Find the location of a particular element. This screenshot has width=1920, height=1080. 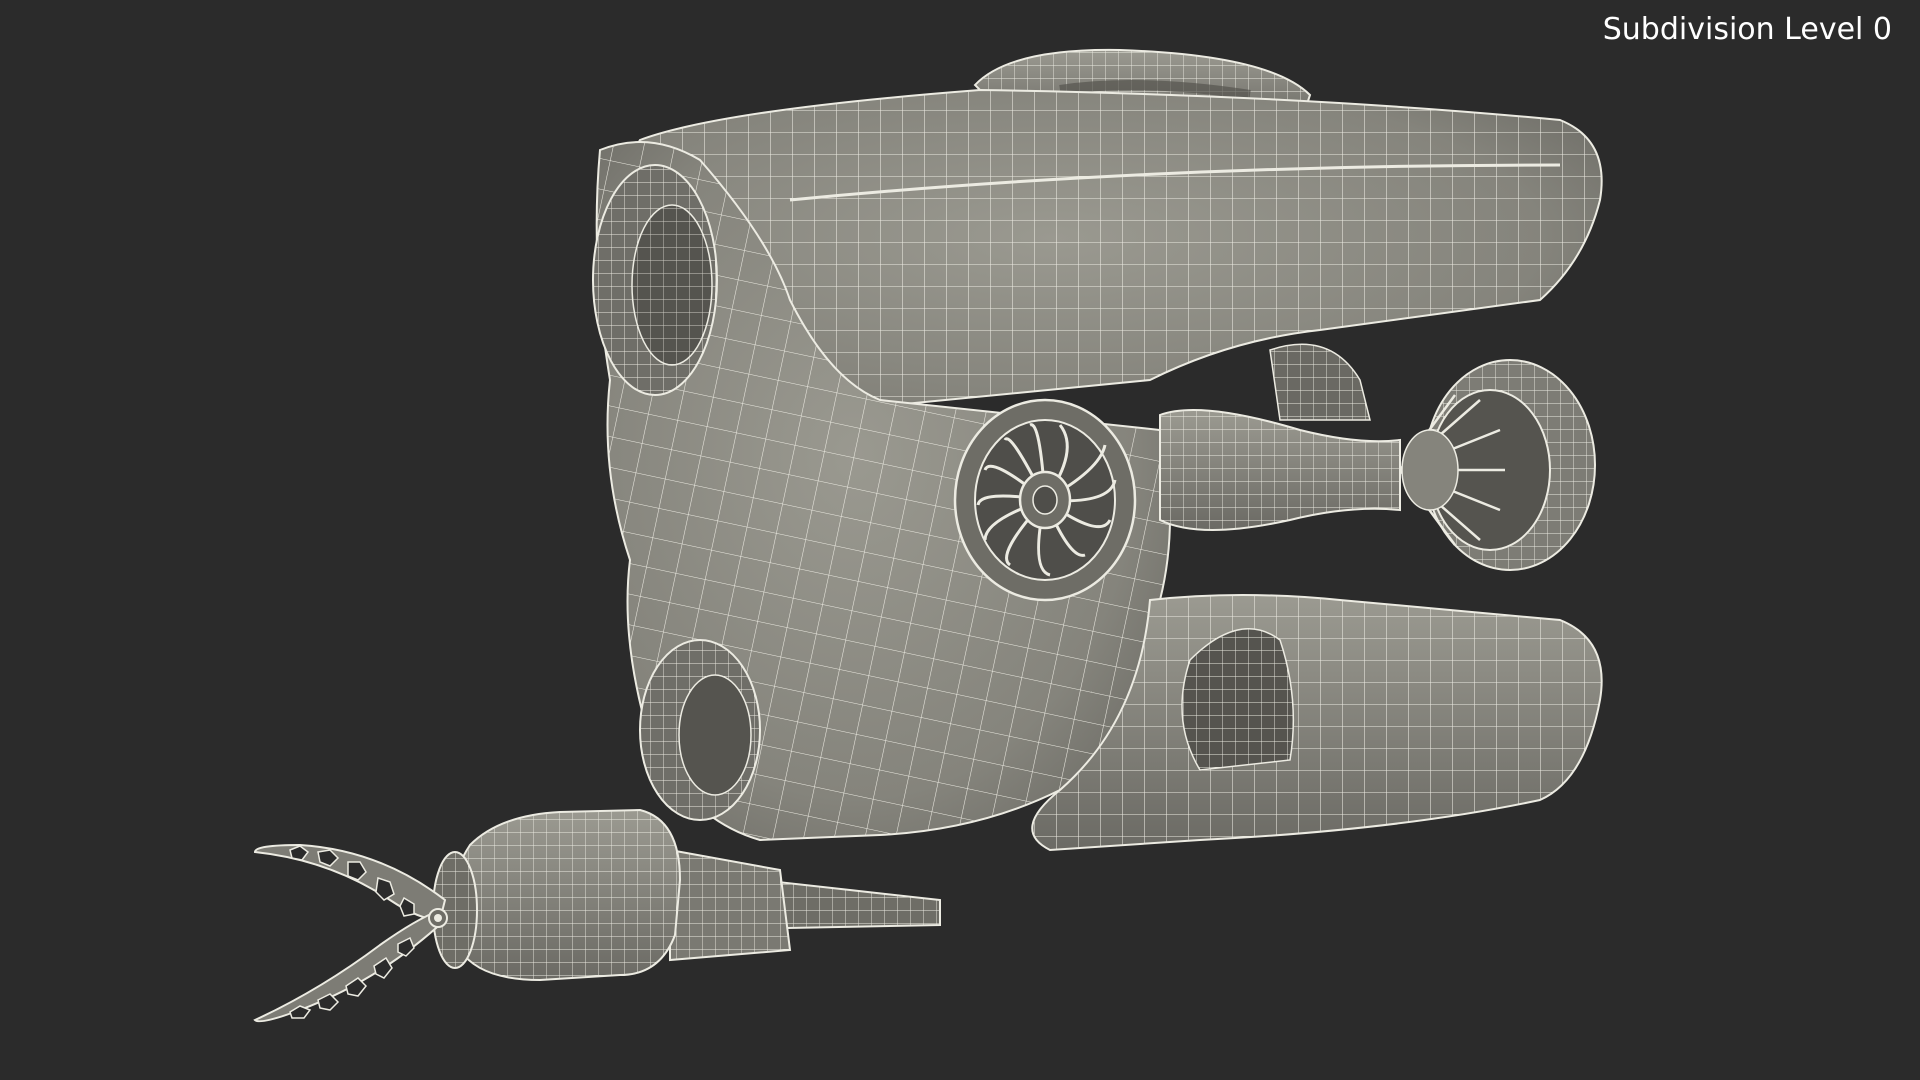

front-camera-port is located at coordinates (655, 280).